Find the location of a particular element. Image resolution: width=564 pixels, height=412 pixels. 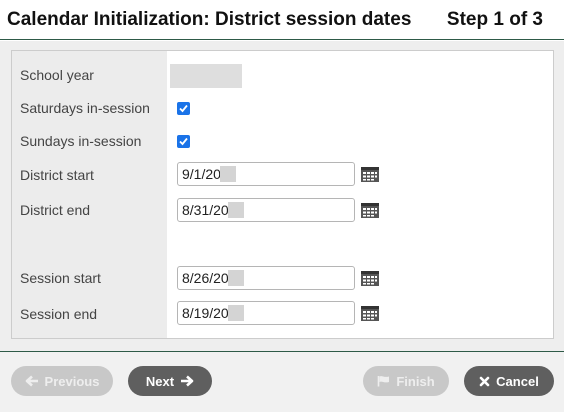

close-icon is located at coordinates (484, 381).